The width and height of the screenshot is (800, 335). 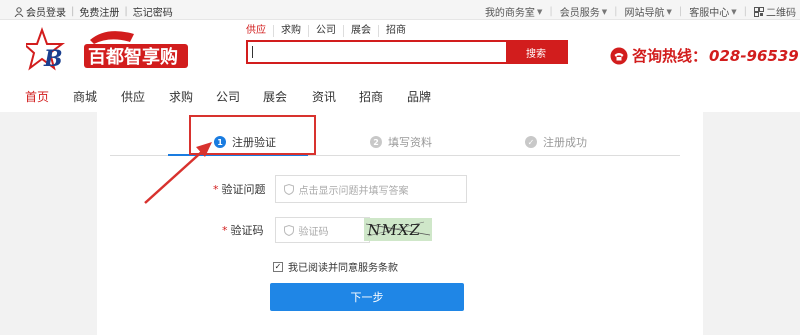 I want to click on step-fill-info: 2 填写资料, so click(x=401, y=142).